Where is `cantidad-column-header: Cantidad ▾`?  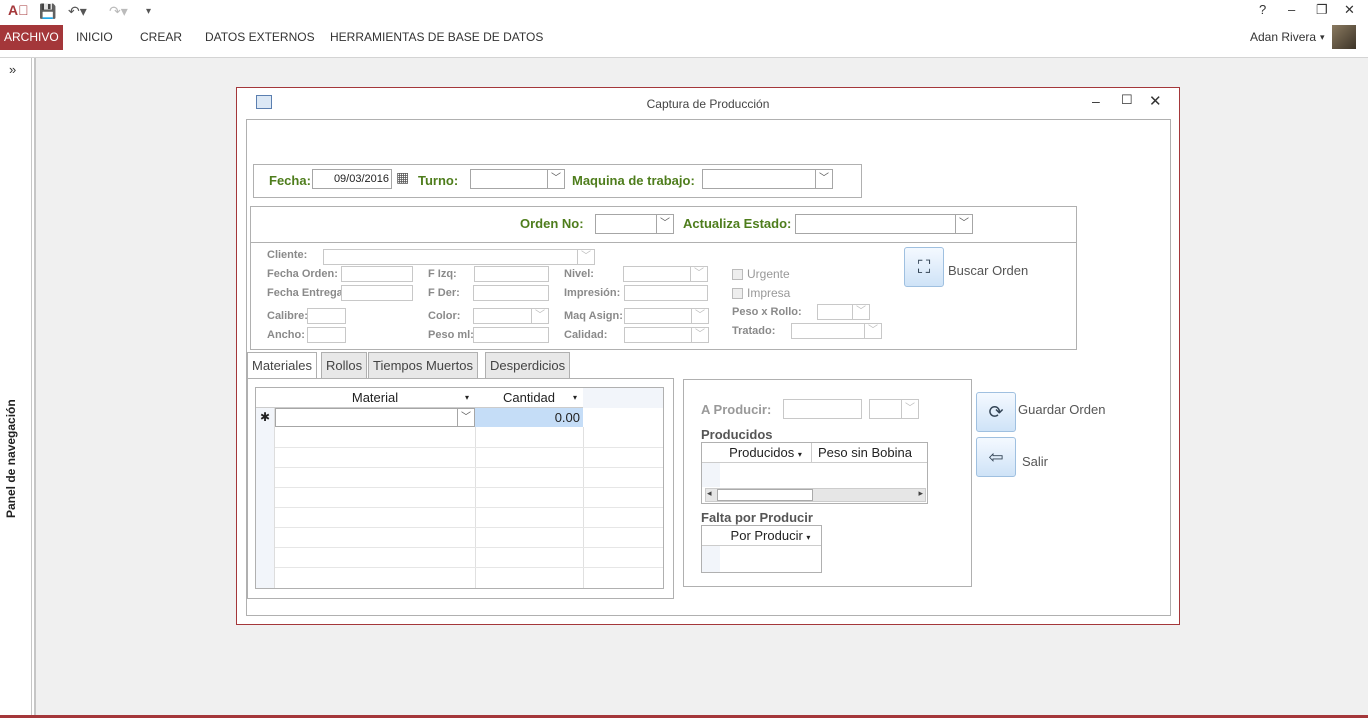
cantidad-column-header: Cantidad ▾ is located at coordinates (529, 398).